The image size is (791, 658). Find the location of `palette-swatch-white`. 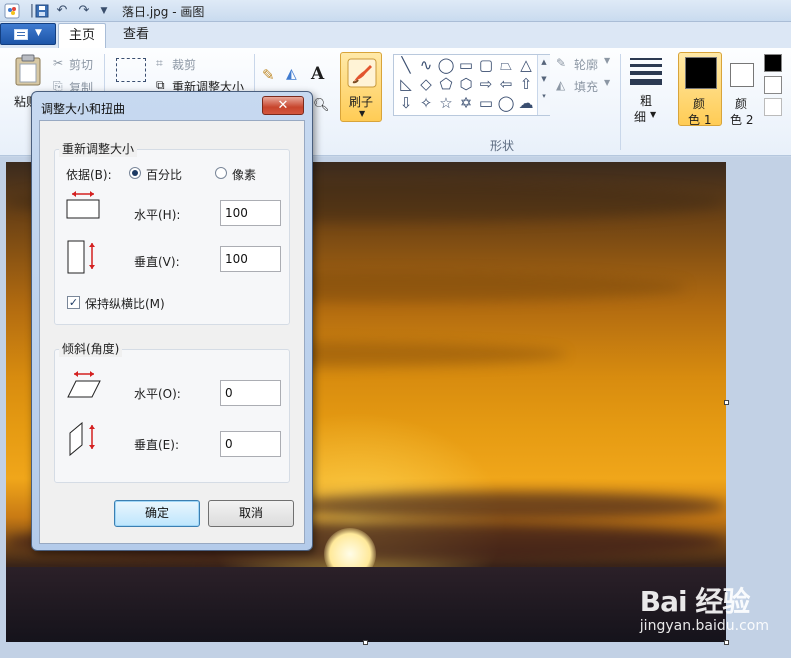

palette-swatch-white is located at coordinates (773, 85).